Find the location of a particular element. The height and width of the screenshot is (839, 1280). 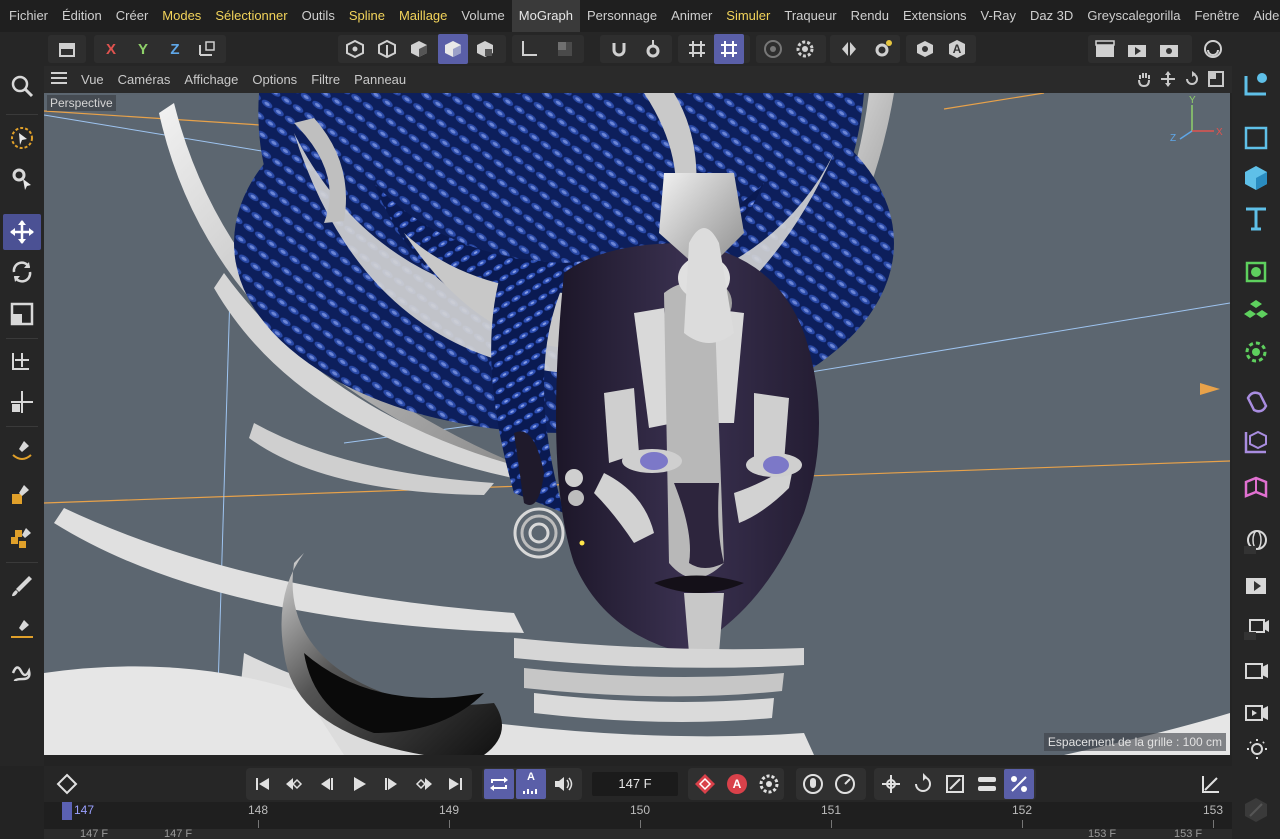

move-tool-icon is located at coordinates (22, 232).